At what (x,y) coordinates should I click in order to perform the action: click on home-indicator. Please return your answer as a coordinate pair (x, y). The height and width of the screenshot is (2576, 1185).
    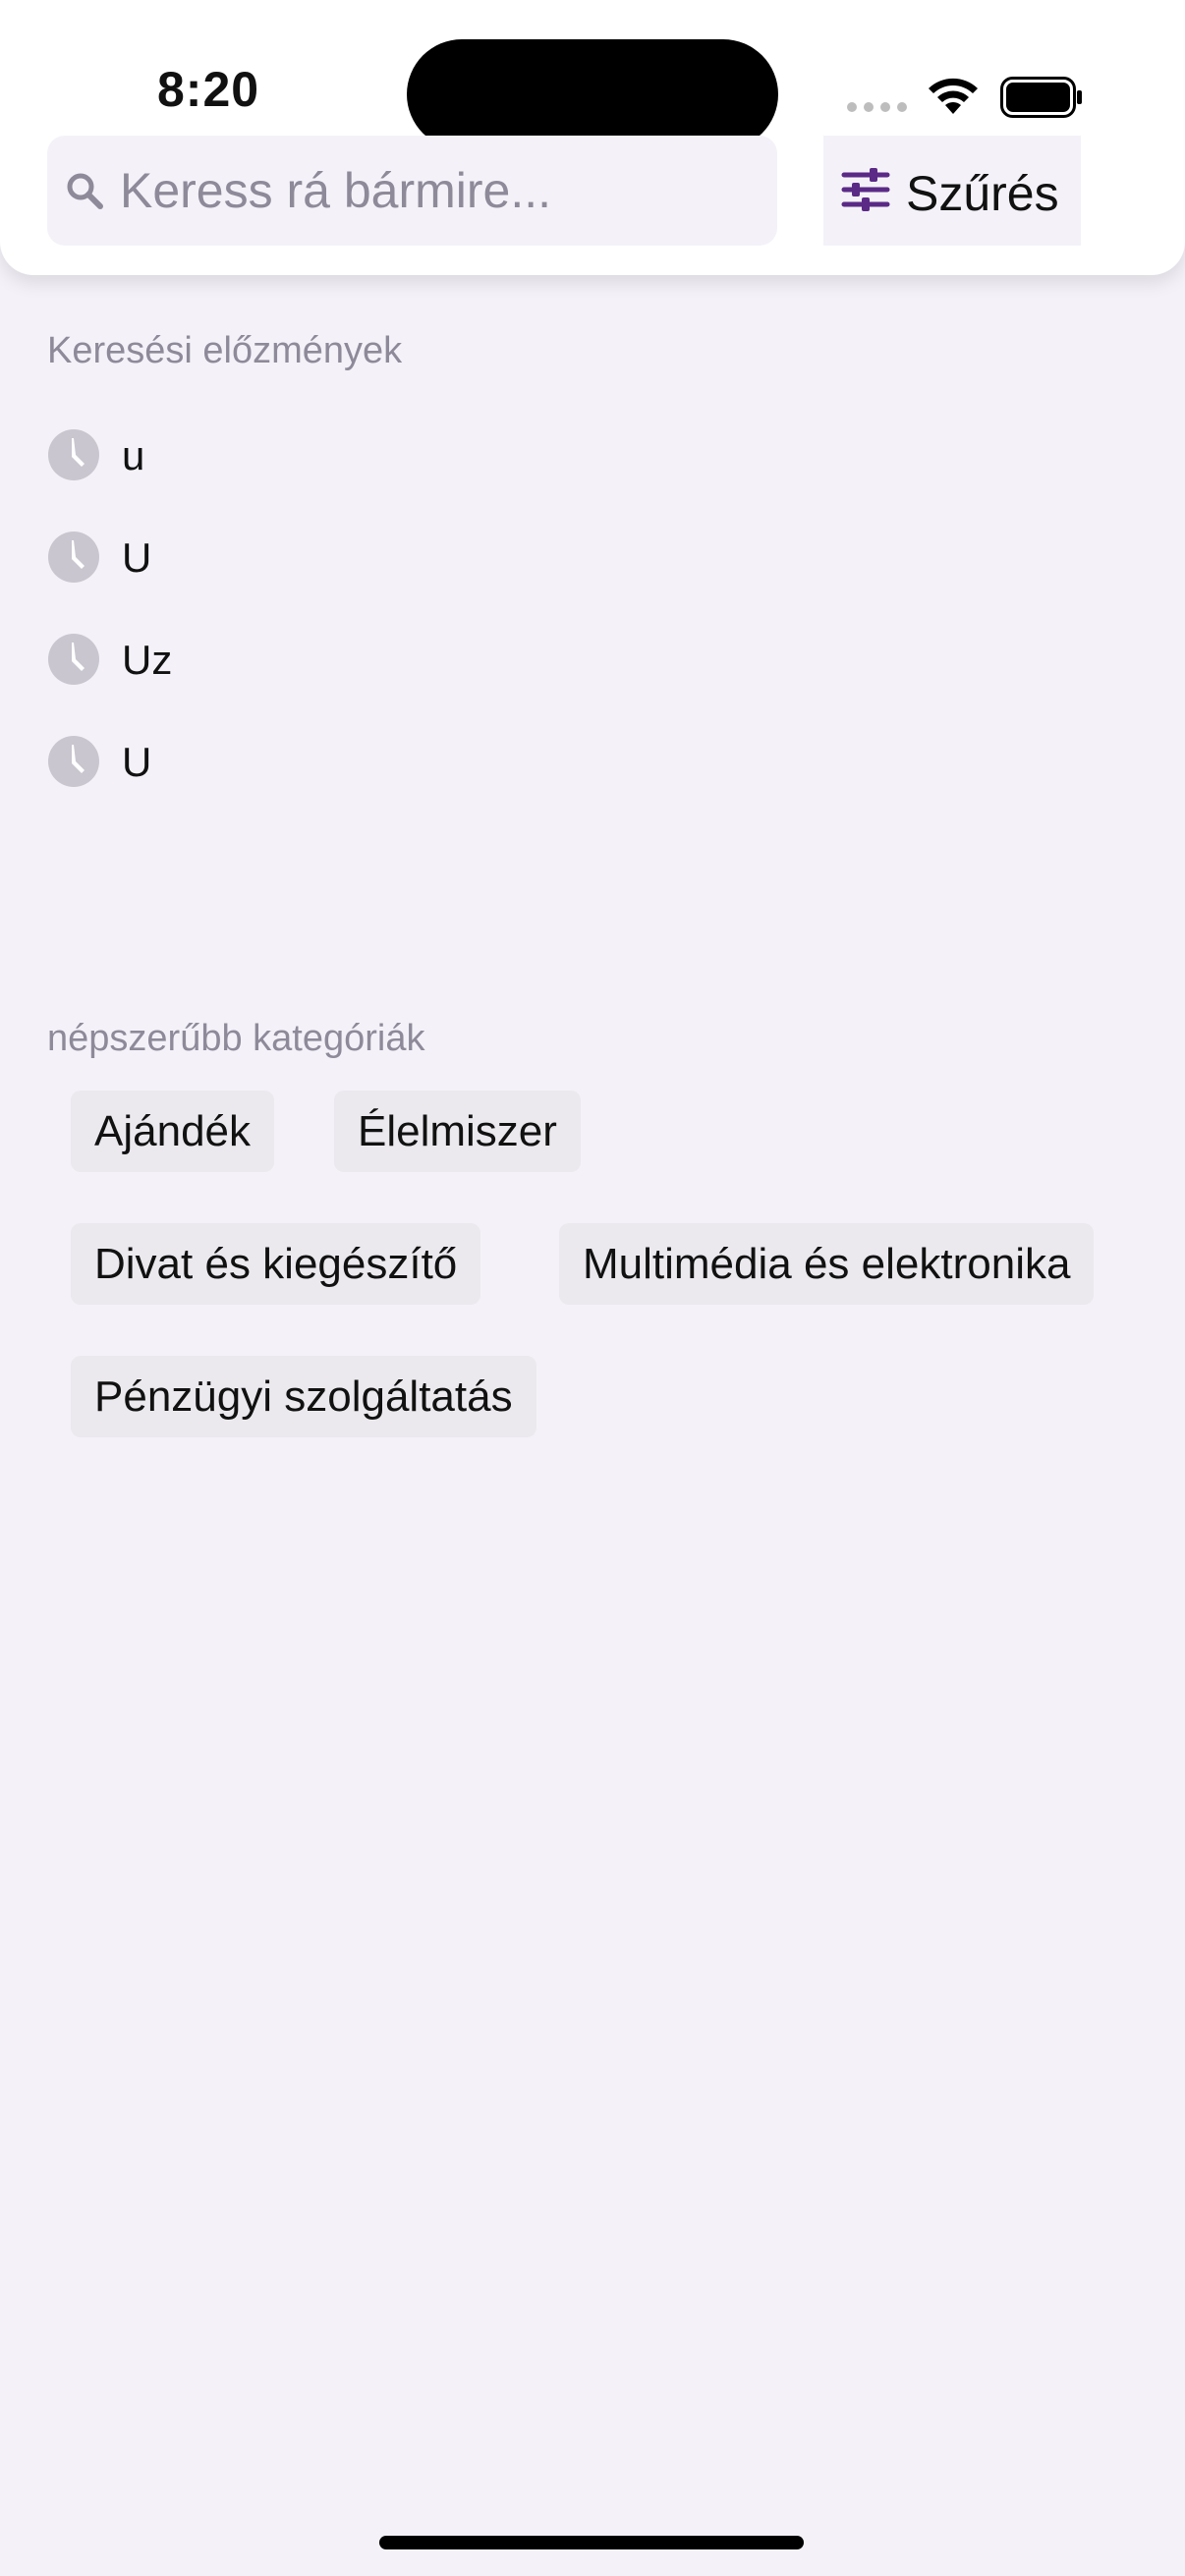
    Looking at the image, I should click on (592, 2542).